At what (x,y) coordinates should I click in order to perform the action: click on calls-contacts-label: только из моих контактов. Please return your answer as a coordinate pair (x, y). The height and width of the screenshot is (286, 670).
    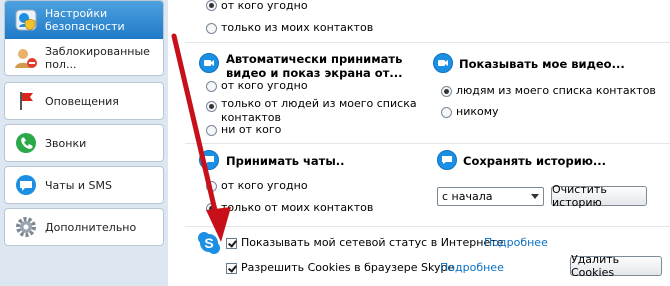
    Looking at the image, I should click on (297, 27).